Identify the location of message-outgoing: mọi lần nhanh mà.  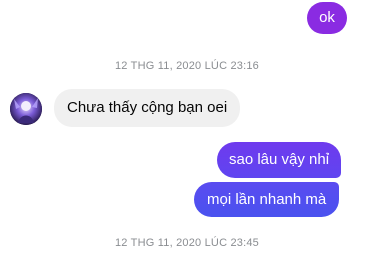
(267, 199).